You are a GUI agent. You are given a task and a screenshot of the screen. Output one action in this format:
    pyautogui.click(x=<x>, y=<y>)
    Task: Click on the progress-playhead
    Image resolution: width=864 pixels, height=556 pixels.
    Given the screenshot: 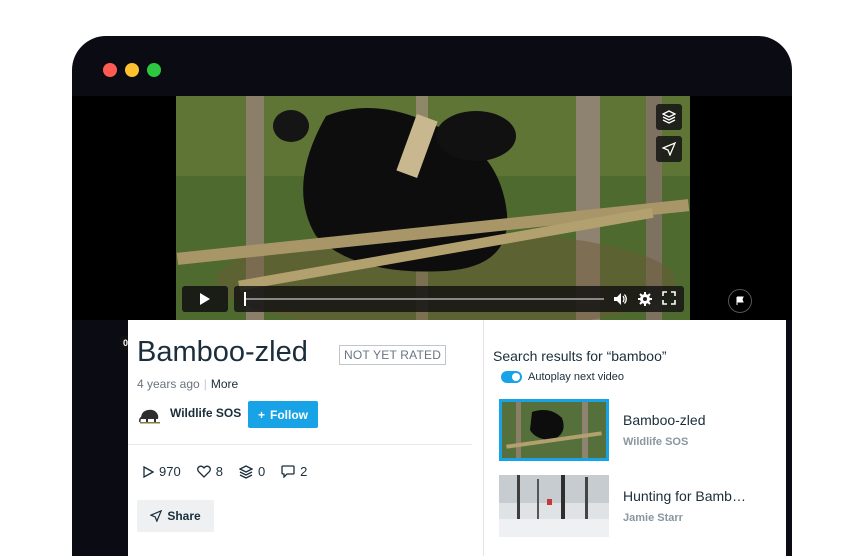 What is the action you would take?
    pyautogui.click(x=245, y=299)
    